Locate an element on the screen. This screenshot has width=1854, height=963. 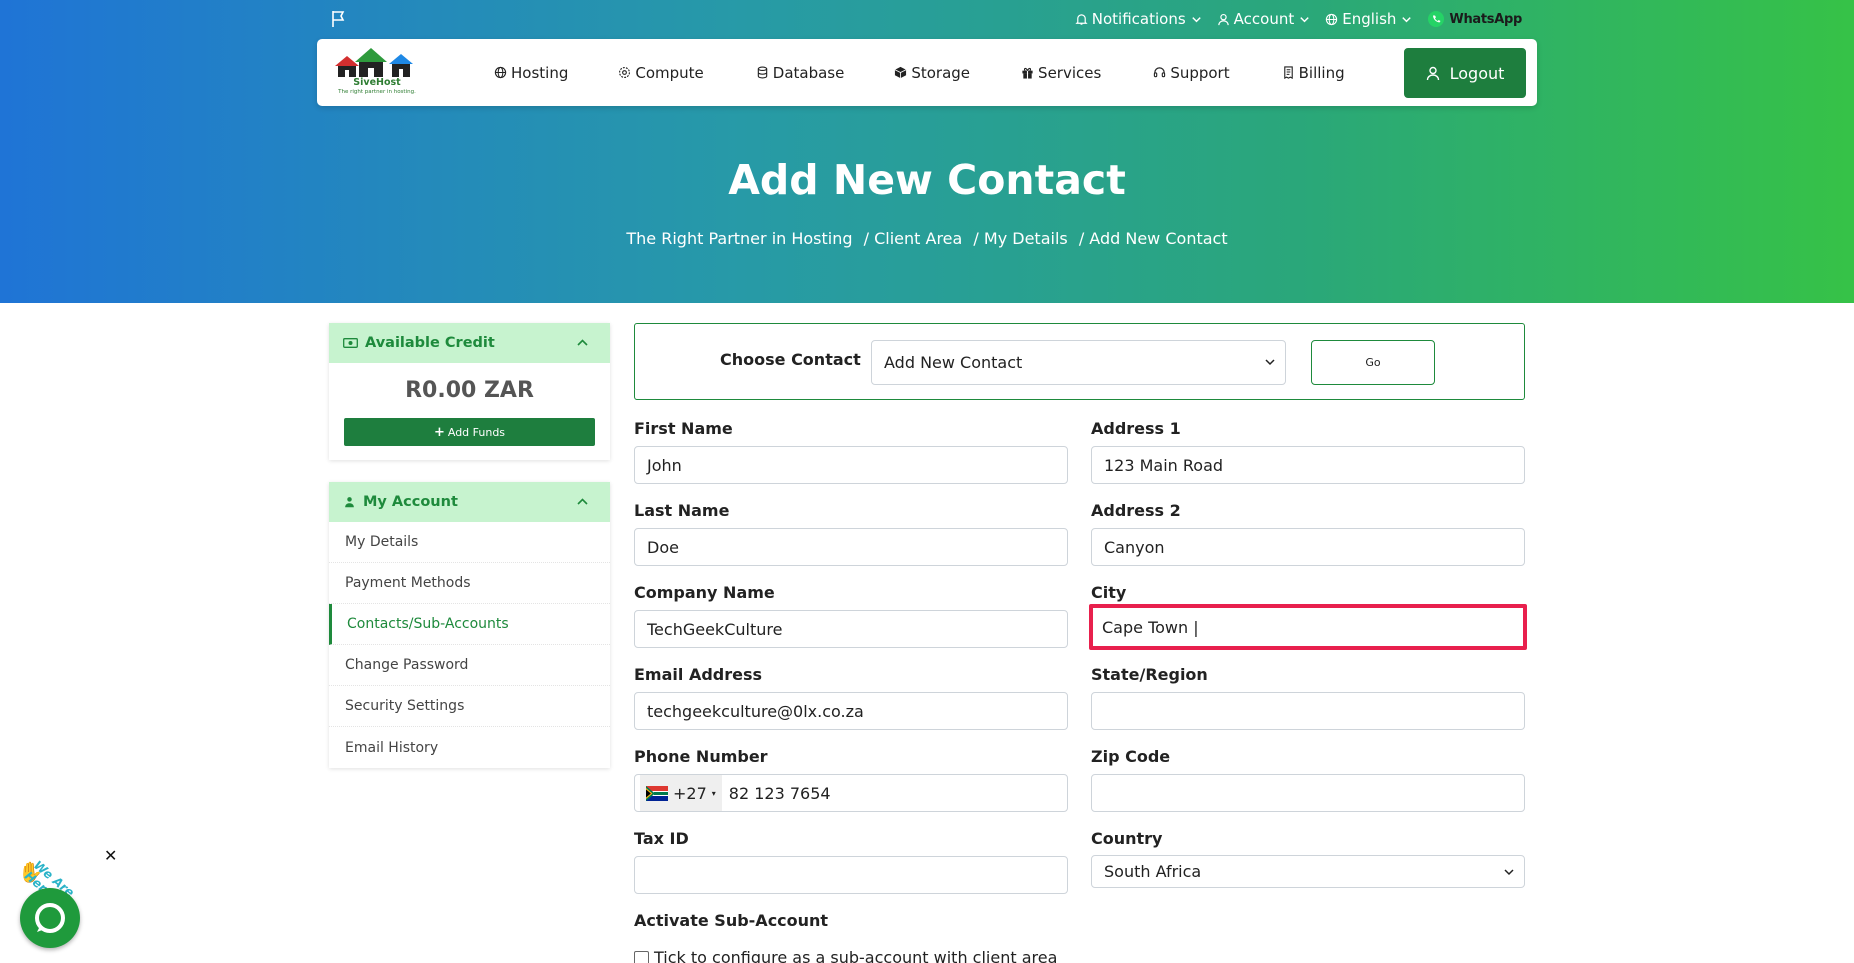
headset-icon is located at coordinates (1160, 72).